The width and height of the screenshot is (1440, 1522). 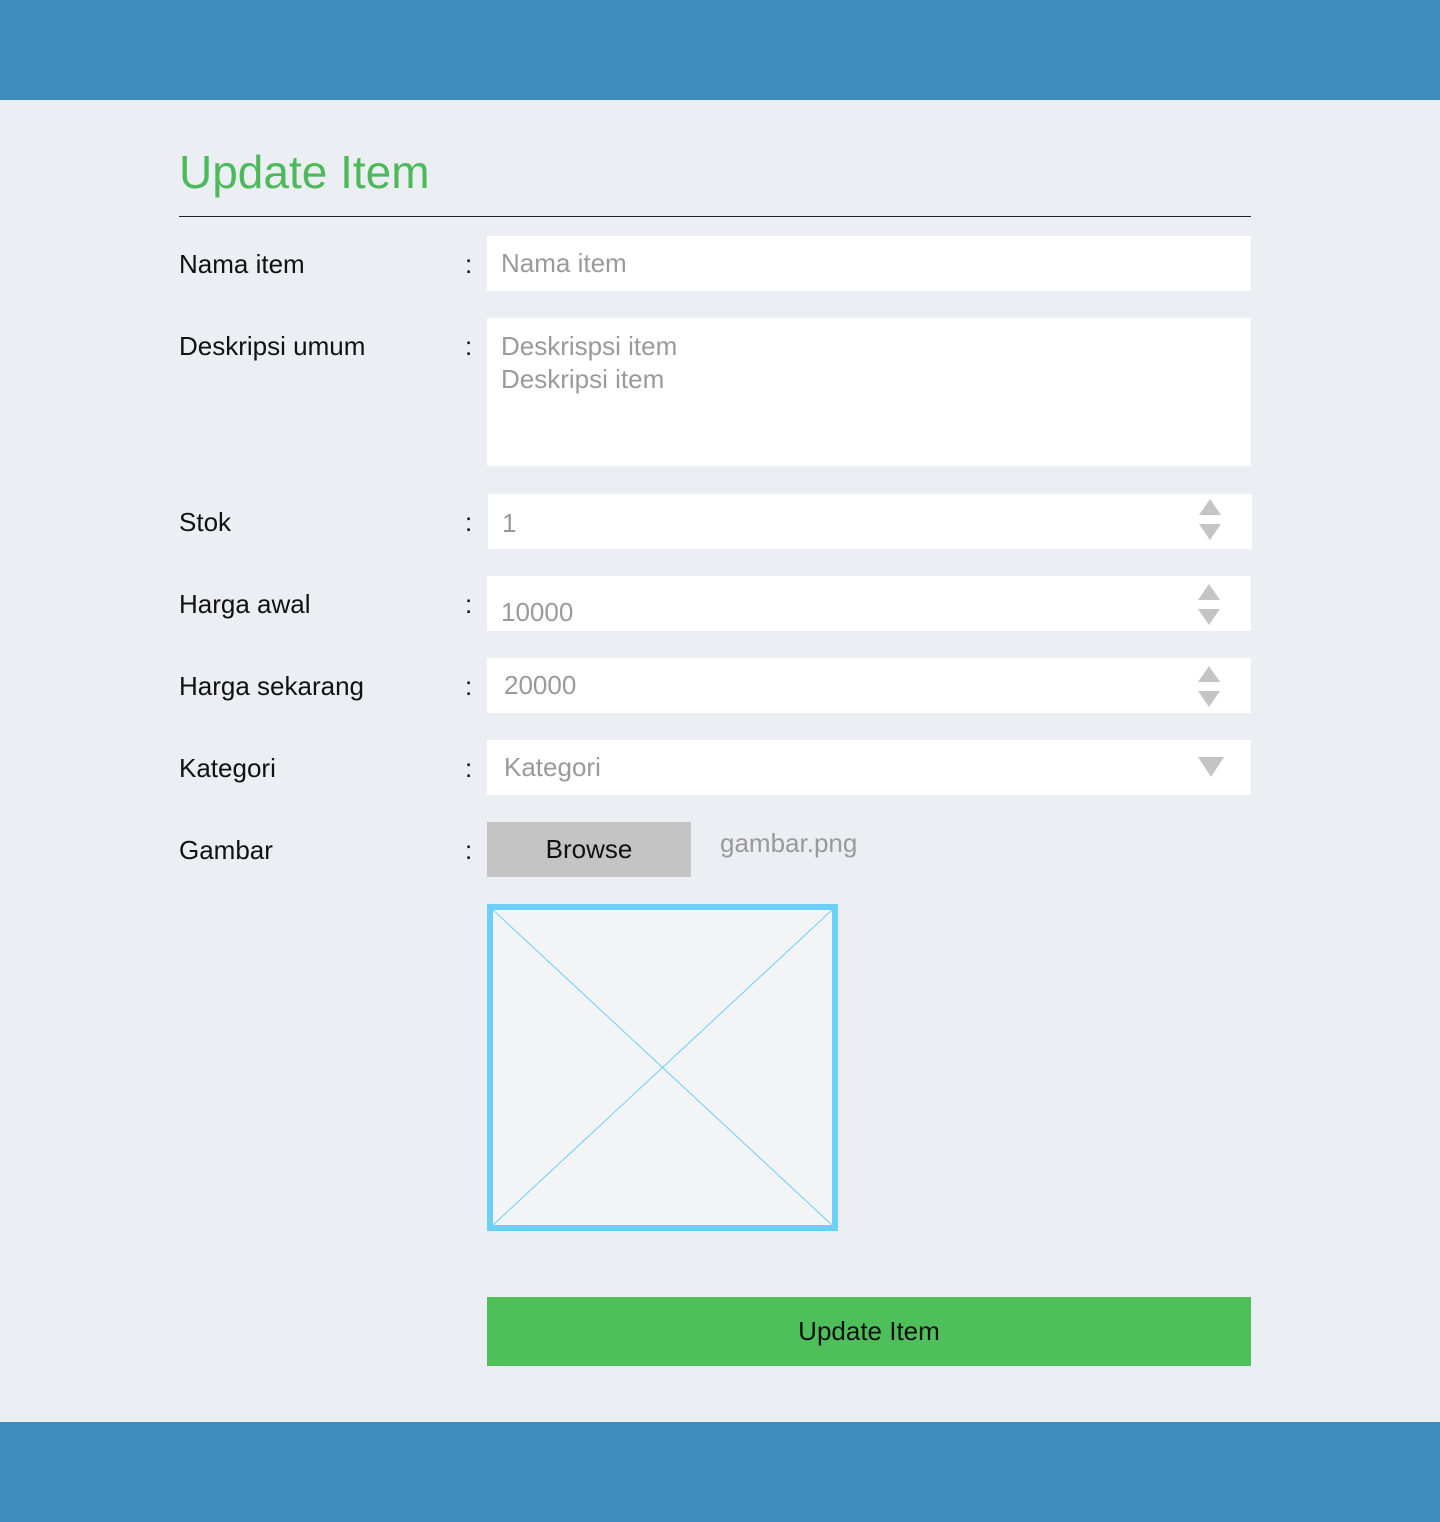 What do you see at coordinates (469, 264) in the screenshot?
I see `nama-item-colon: :` at bounding box center [469, 264].